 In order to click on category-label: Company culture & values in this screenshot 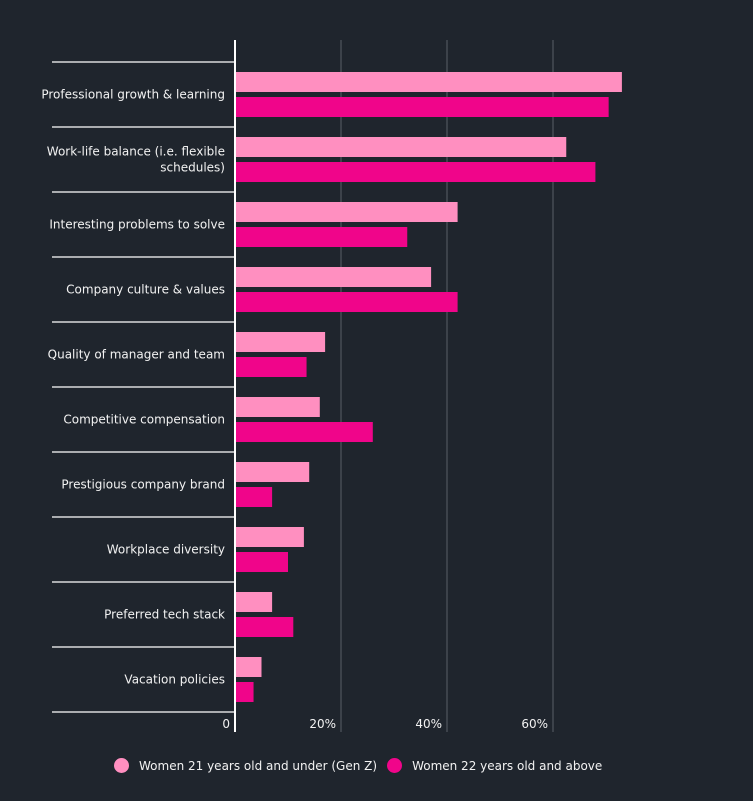, I will do `click(145, 290)`.